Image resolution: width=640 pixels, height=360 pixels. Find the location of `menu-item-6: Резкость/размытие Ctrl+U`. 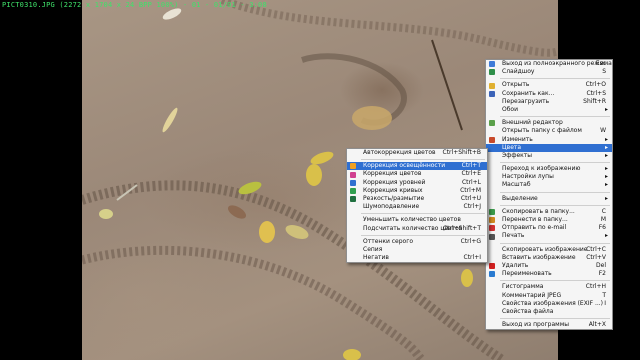

menu-item-6: Резкость/размытие Ctrl+U is located at coordinates (417, 199).